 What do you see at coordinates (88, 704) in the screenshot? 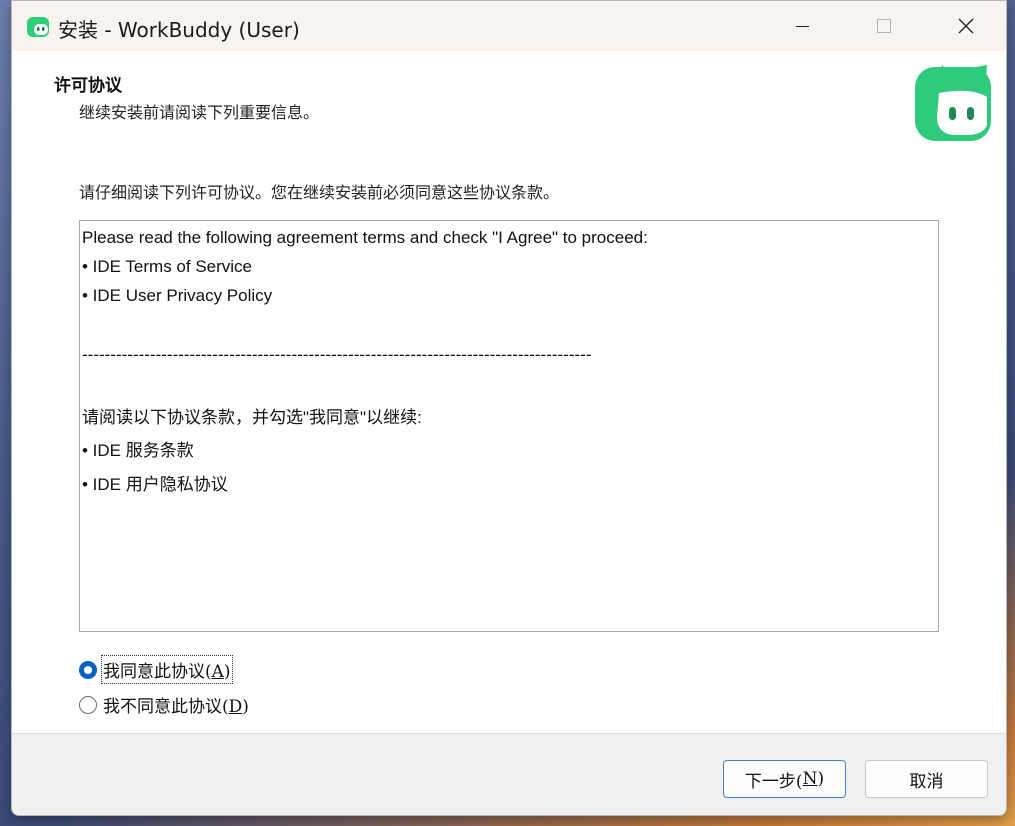
I see `disagree-radio` at bounding box center [88, 704].